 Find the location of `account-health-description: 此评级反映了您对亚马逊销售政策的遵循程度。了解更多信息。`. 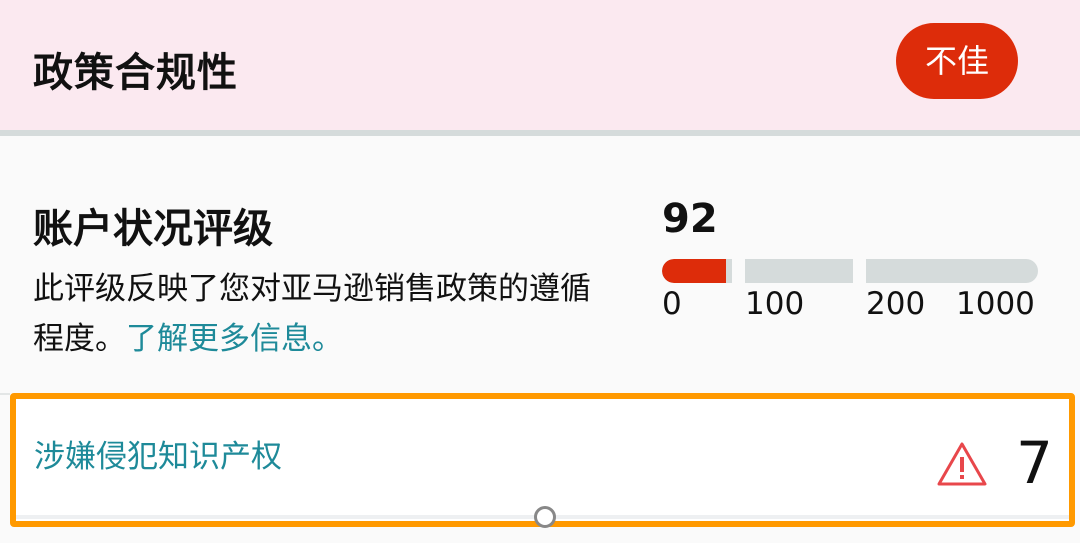

account-health-description: 此评级反映了您对亚马逊销售政策的遵循程度。了解更多信息。 is located at coordinates (313, 314).